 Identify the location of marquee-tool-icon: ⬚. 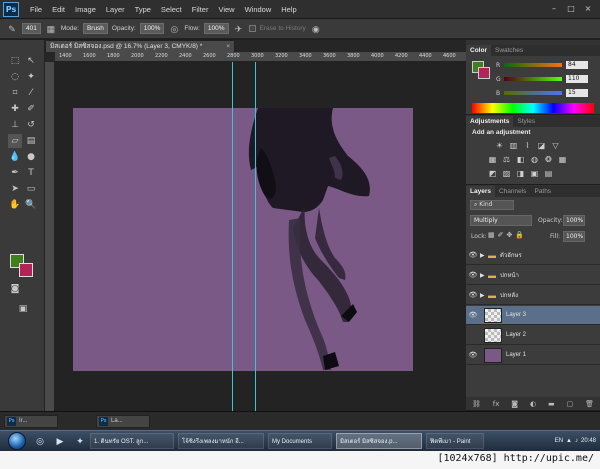
(15, 61).